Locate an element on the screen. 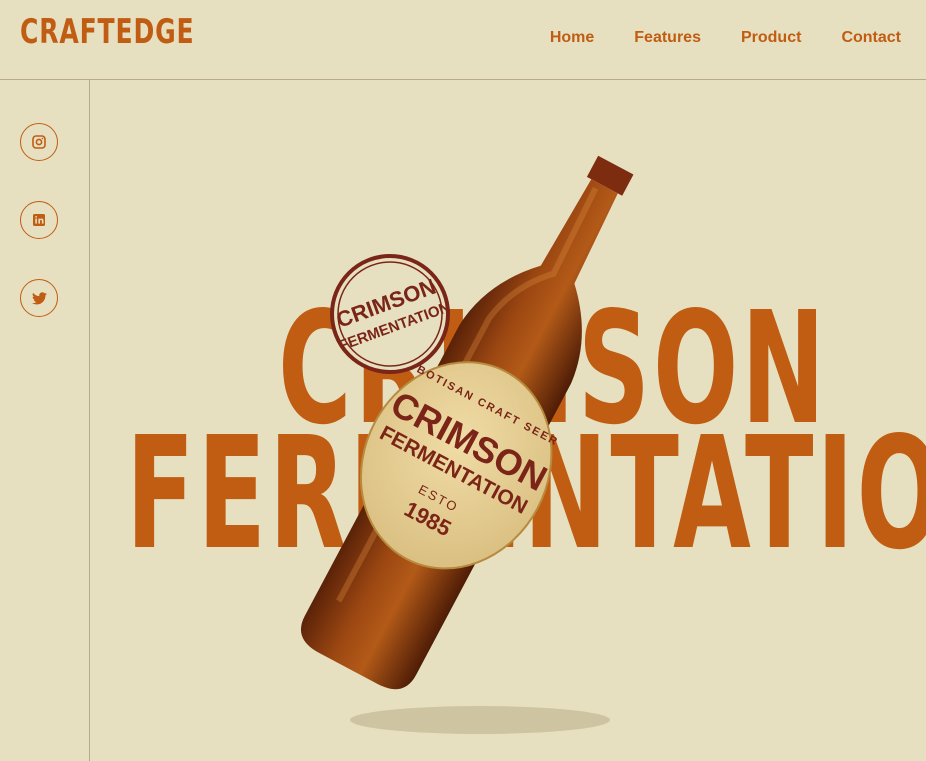 This screenshot has height=761, width=926. linkedin-icon is located at coordinates (39, 220).